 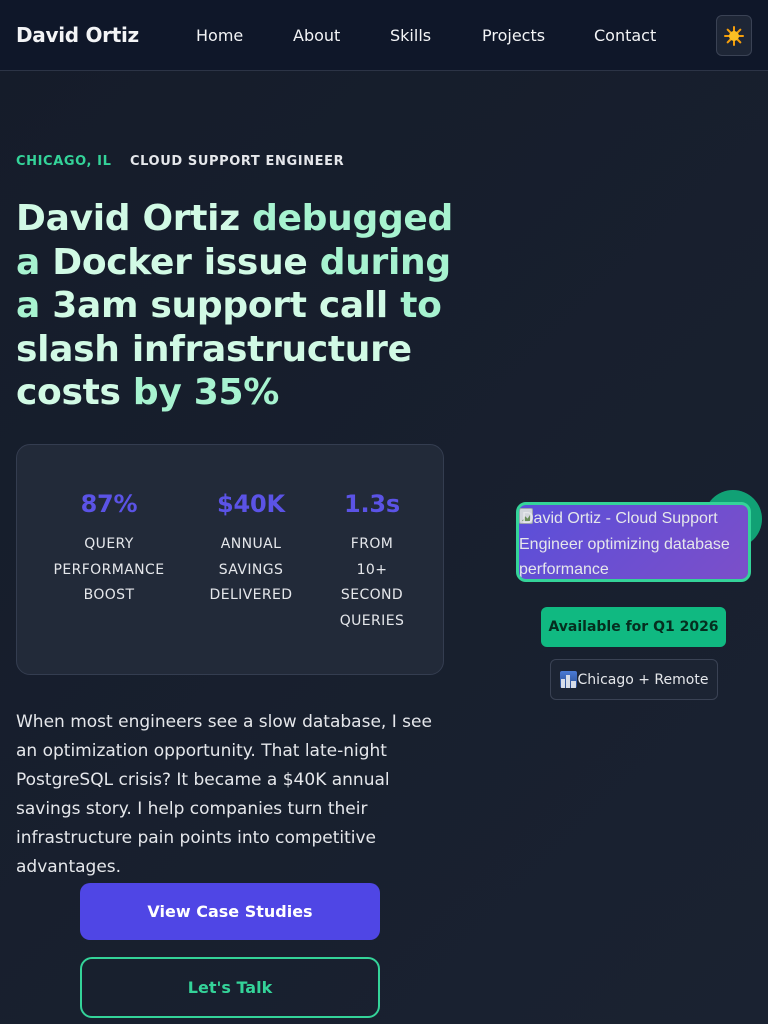 What do you see at coordinates (410, 35) in the screenshot?
I see `nav-skills: Skills` at bounding box center [410, 35].